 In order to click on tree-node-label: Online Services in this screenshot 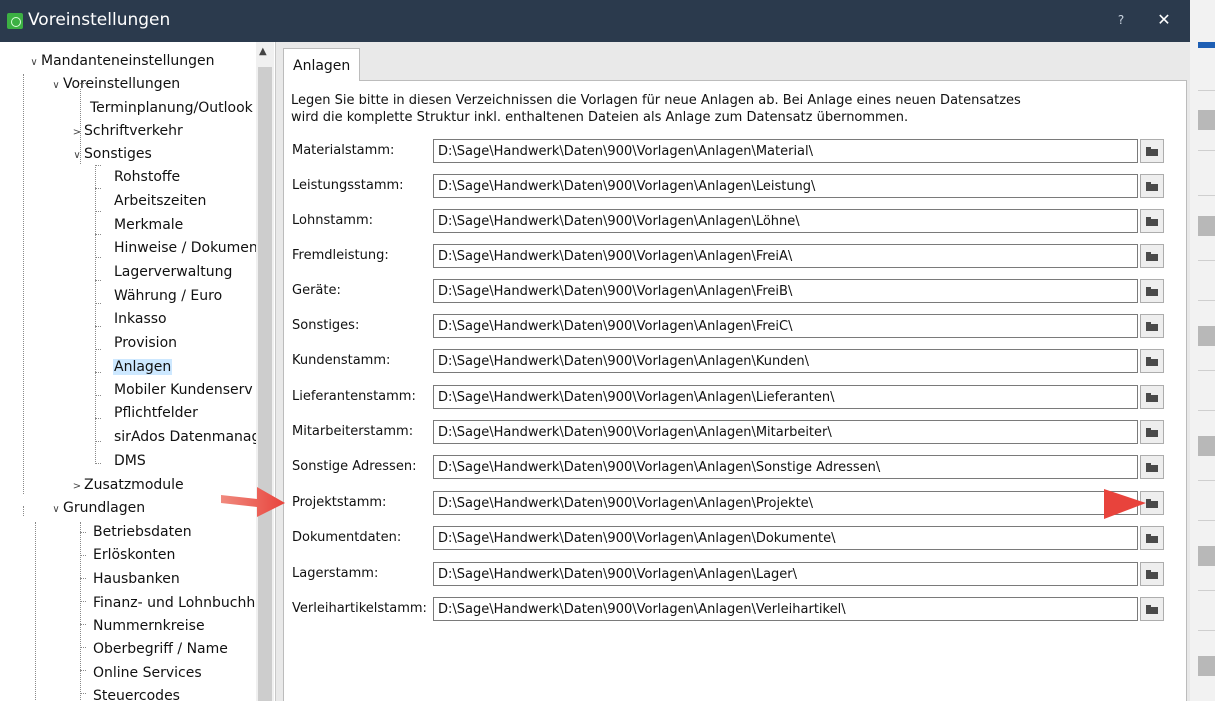, I will do `click(147, 673)`.